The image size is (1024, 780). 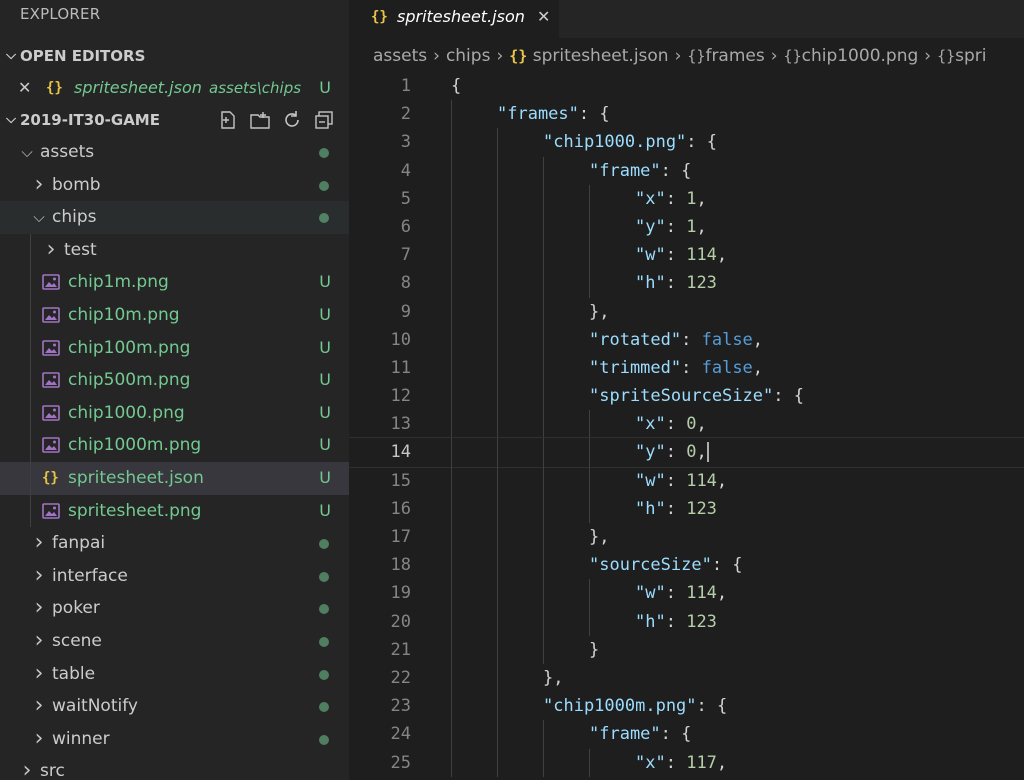 I want to click on tree-item: chip1m.png U, so click(x=174, y=282).